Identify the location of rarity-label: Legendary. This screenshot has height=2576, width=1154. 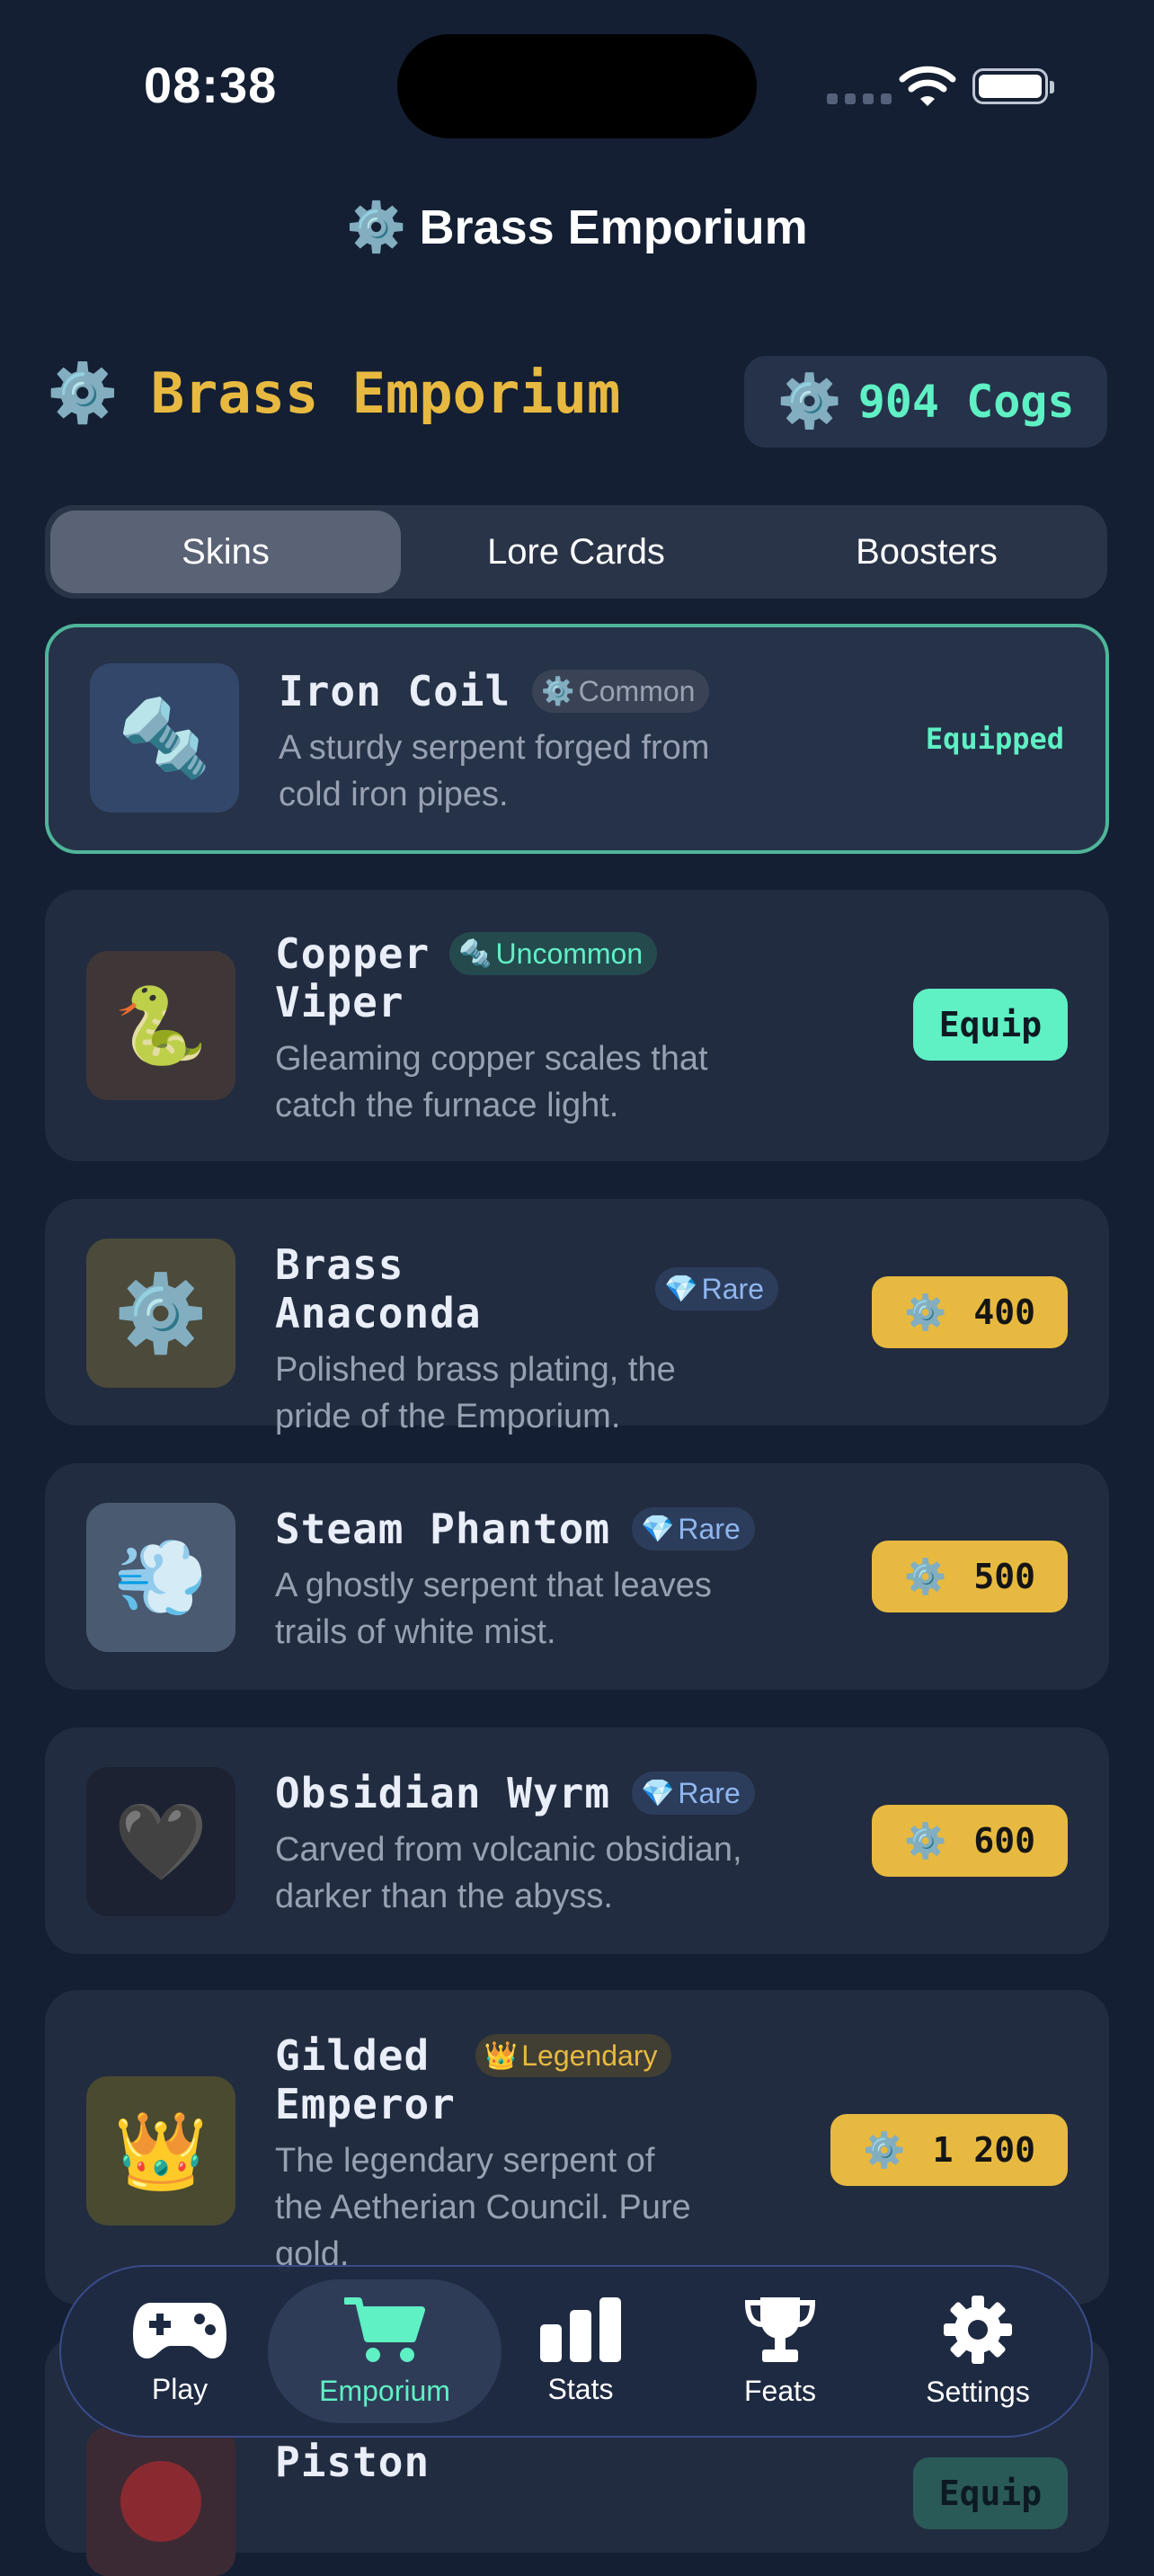
(589, 2055).